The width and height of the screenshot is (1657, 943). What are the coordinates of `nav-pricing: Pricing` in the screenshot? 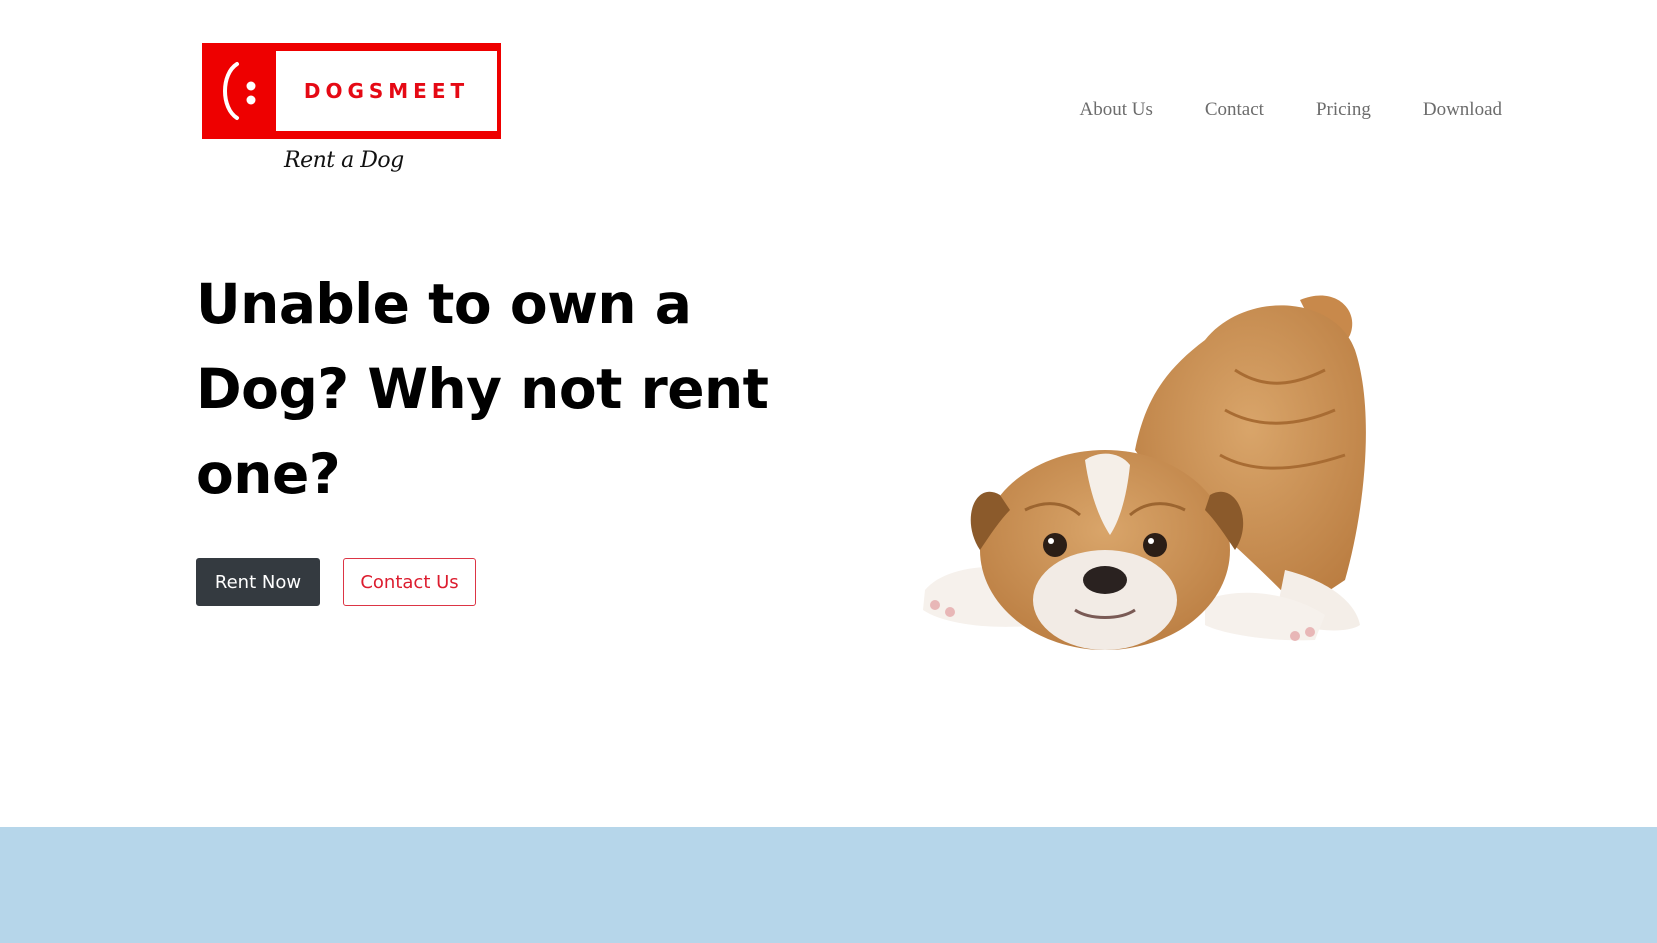 It's located at (1343, 110).